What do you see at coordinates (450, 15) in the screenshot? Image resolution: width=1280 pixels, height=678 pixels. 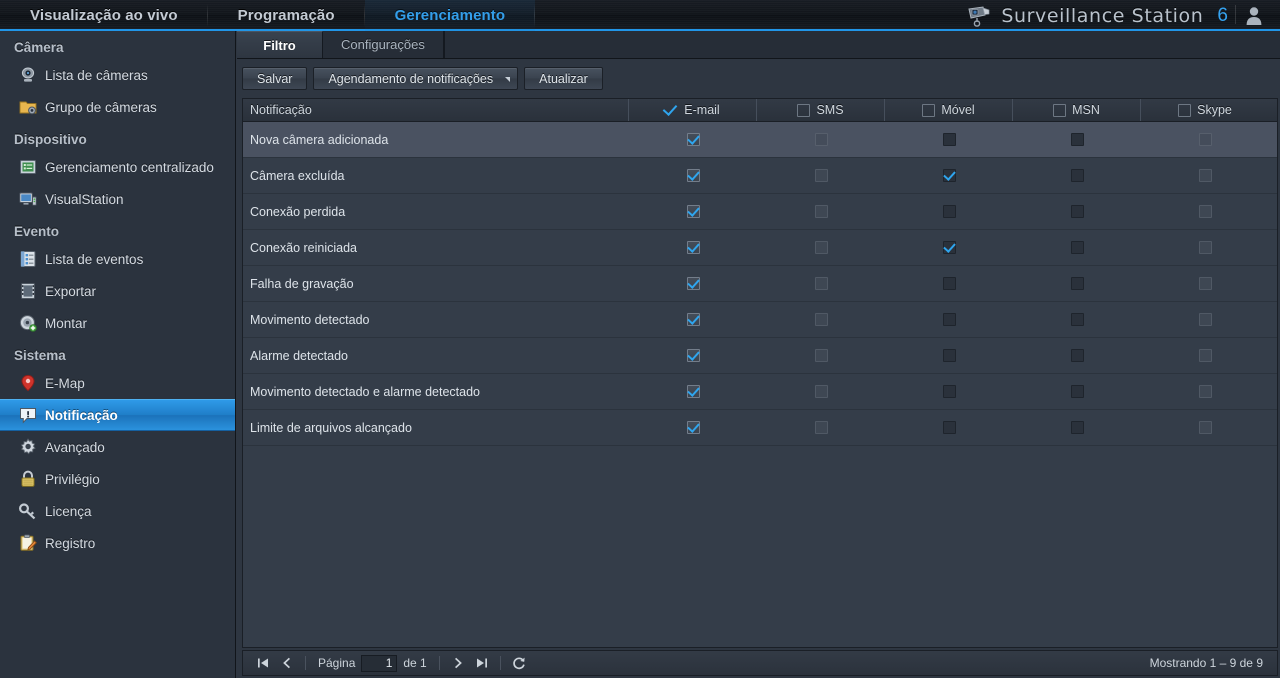 I see `top-nav-item-2: Gerenciamento` at bounding box center [450, 15].